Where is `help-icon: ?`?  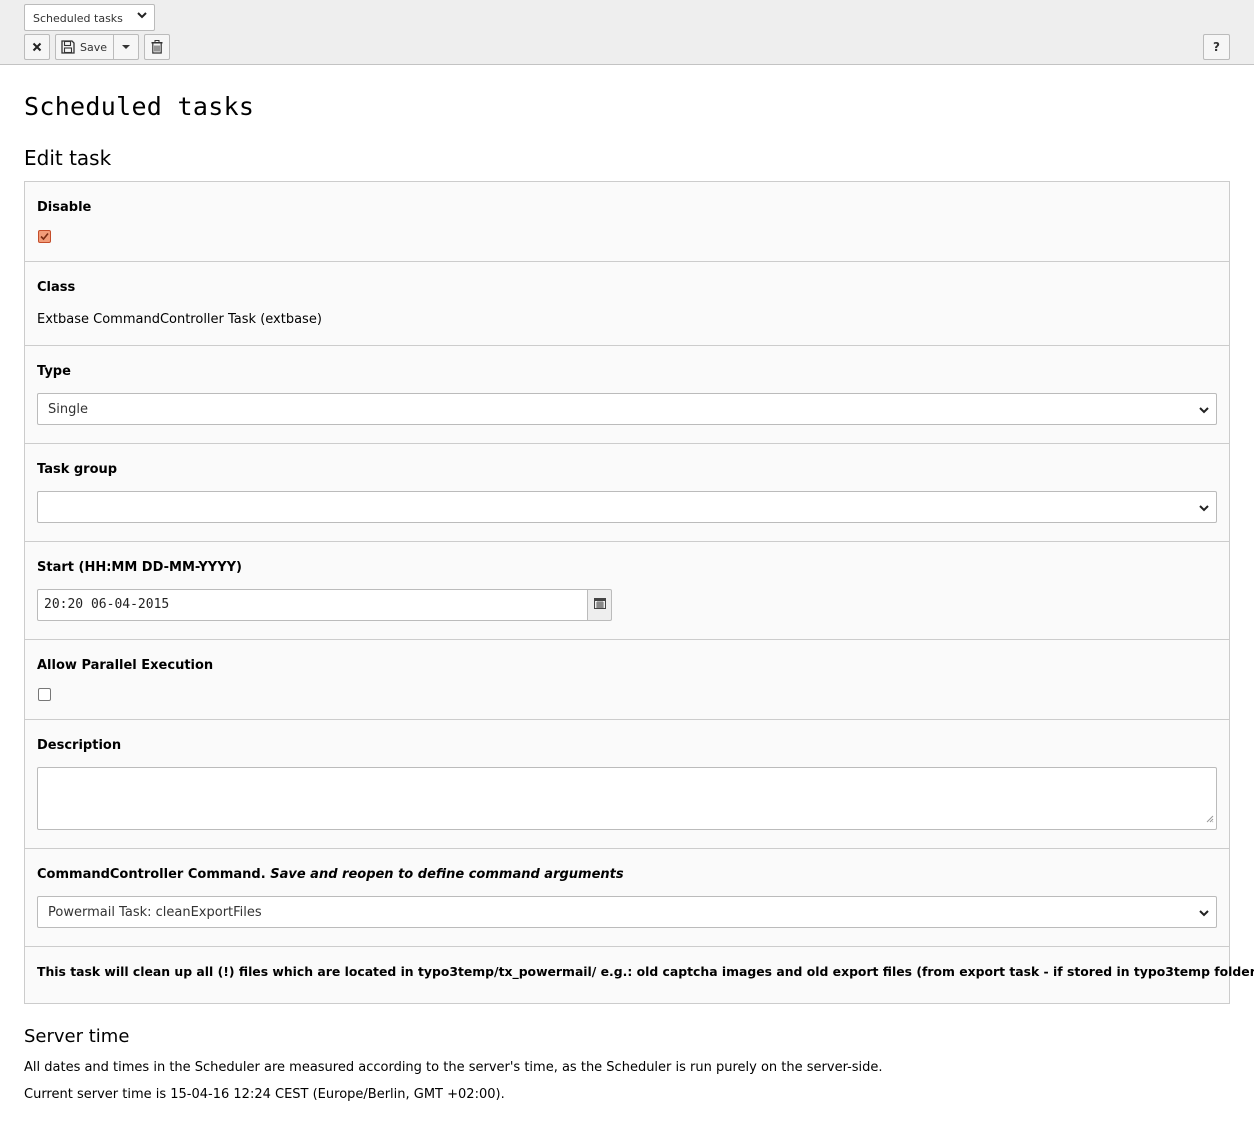 help-icon: ? is located at coordinates (1216, 47).